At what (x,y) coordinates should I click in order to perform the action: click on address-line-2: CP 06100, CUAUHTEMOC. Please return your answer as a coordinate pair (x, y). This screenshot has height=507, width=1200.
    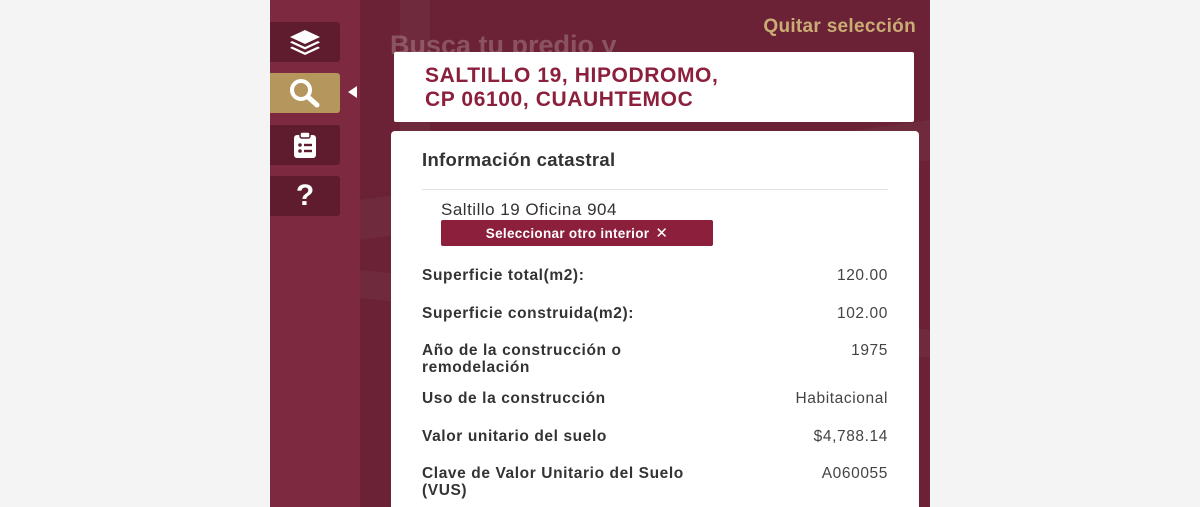
    Looking at the image, I should click on (559, 99).